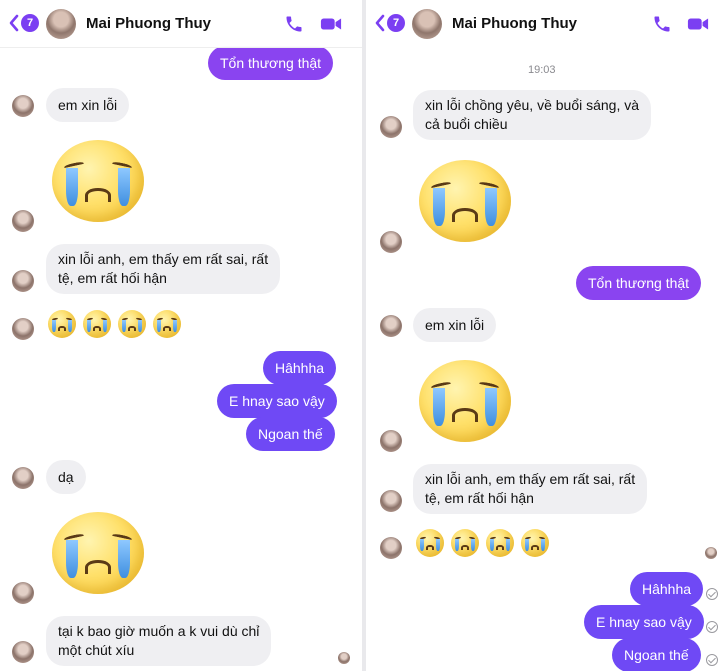 The width and height of the screenshot is (721, 671). Describe the element at coordinates (66, 477) in the screenshot. I see `incoming-message: dạ` at that location.